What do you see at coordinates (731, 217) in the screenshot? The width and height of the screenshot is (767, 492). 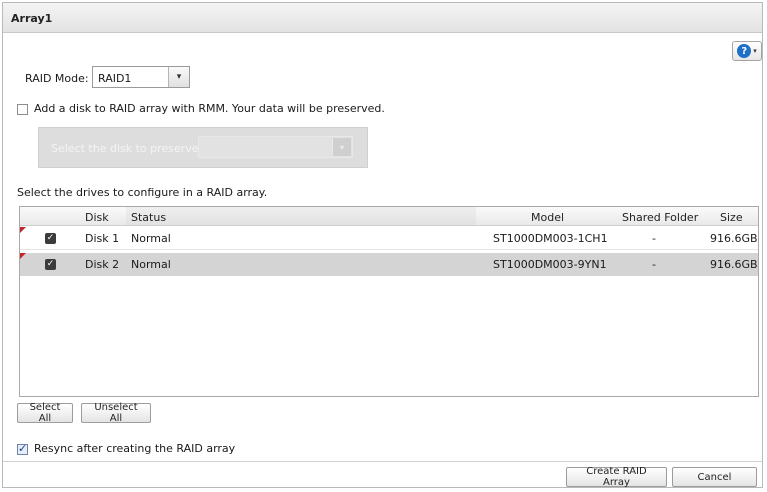 I see `col-size-header: Size` at bounding box center [731, 217].